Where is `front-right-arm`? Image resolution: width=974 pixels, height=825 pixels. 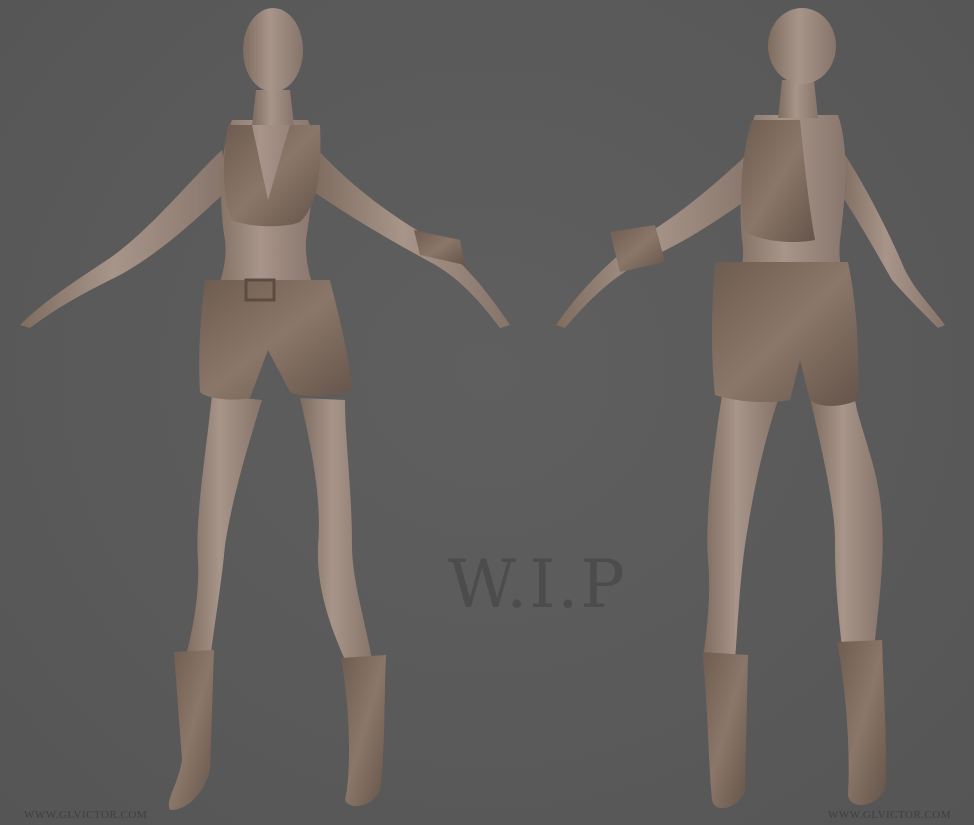 front-right-arm is located at coordinates (412, 239).